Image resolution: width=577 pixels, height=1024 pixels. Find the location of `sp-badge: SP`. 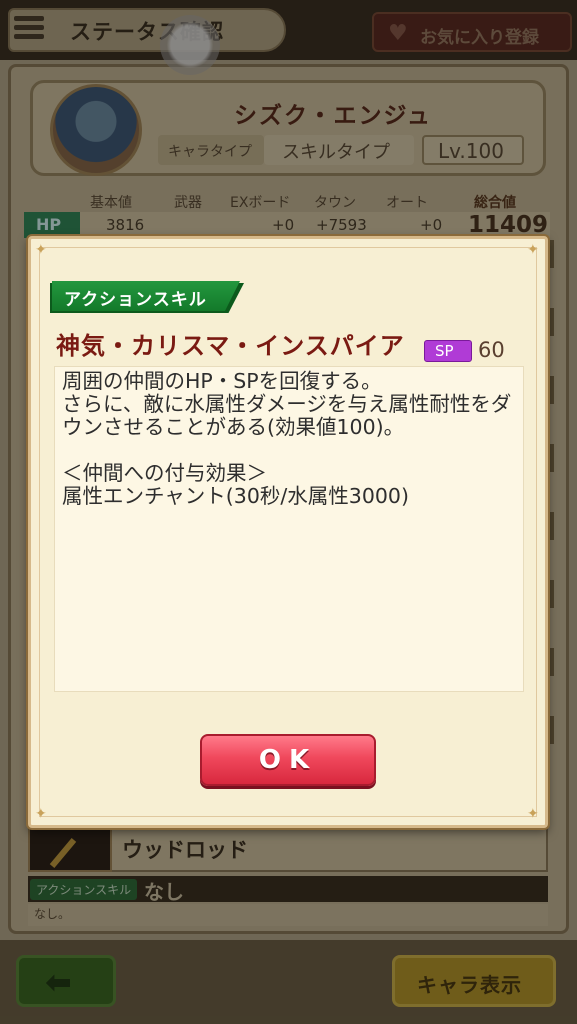

sp-badge: SP is located at coordinates (448, 351).